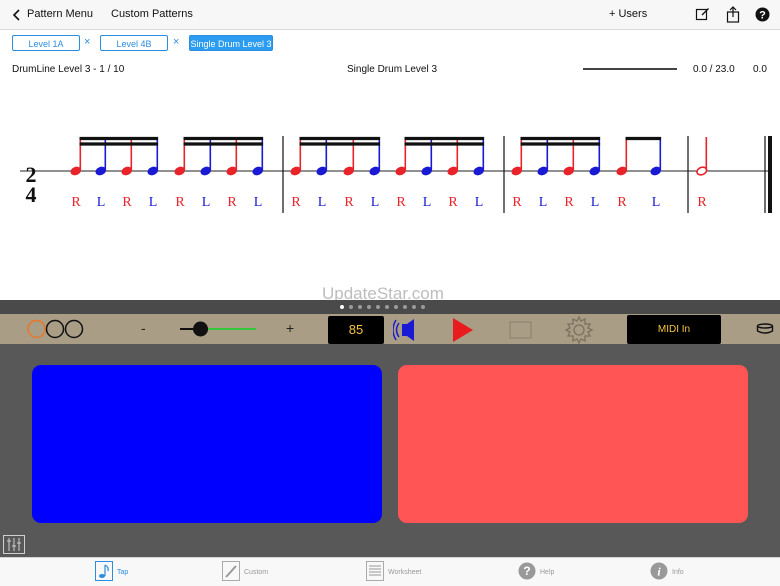  Describe the element at coordinates (231, 571) in the screenshot. I see `pencil-icon` at that location.